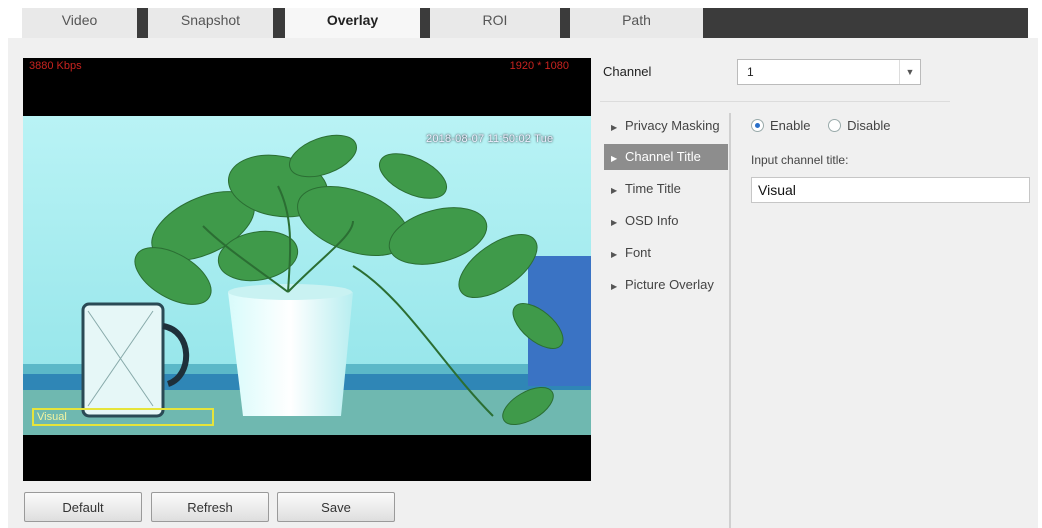 The height and width of the screenshot is (528, 1042). Describe the element at coordinates (539, 66) in the screenshot. I see `resolution-readout: 1920 * 1080` at that location.